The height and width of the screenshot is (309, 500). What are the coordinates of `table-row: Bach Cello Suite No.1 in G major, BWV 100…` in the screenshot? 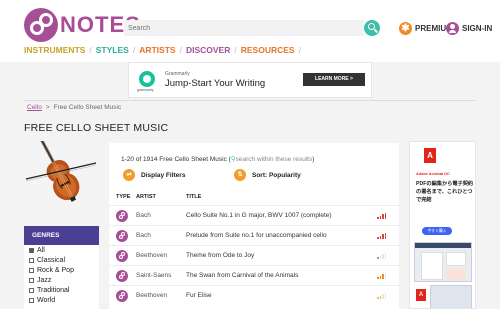 It's located at (254, 215).